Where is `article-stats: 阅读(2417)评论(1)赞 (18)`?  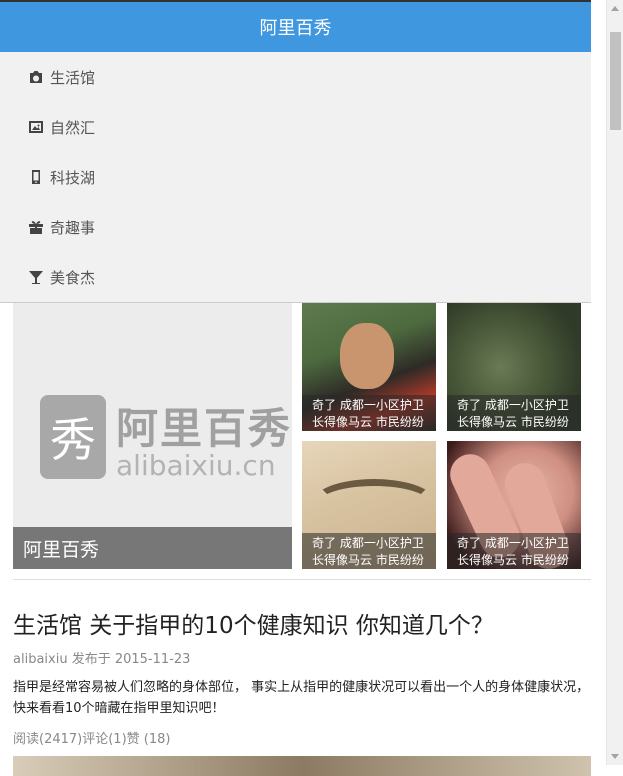
article-stats: 阅读(2417)评论(1)赞 (18) is located at coordinates (92, 739).